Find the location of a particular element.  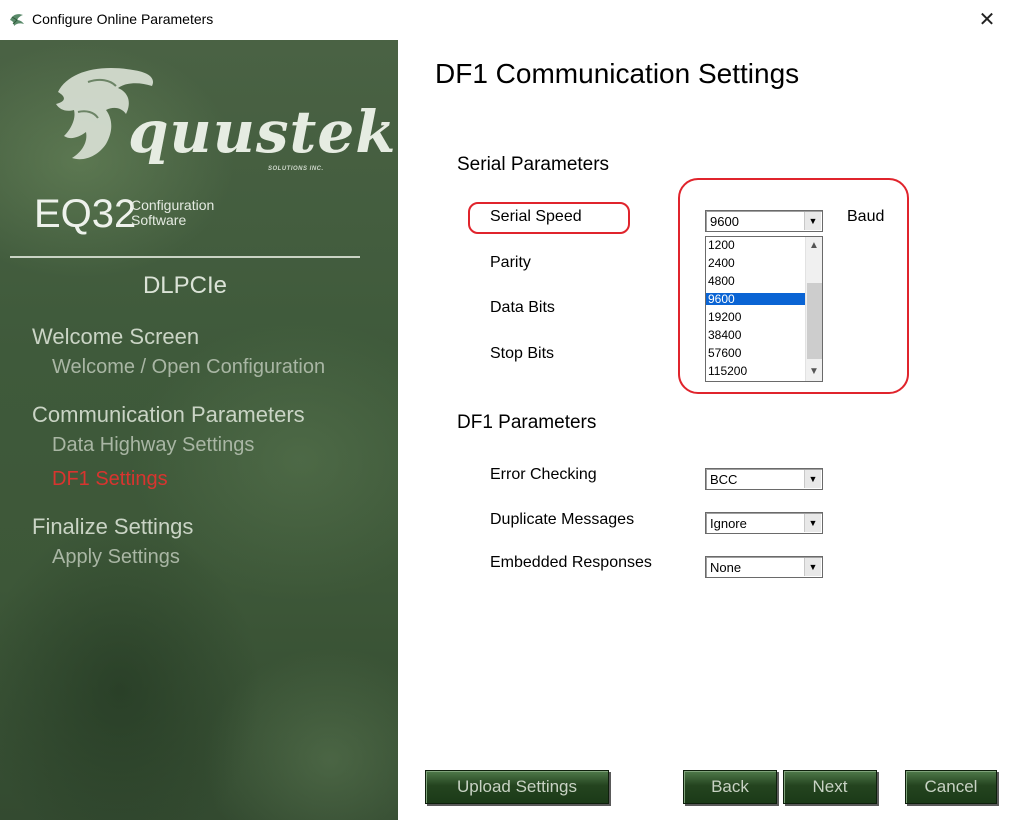

error-checking-value: BCC is located at coordinates (724, 479).